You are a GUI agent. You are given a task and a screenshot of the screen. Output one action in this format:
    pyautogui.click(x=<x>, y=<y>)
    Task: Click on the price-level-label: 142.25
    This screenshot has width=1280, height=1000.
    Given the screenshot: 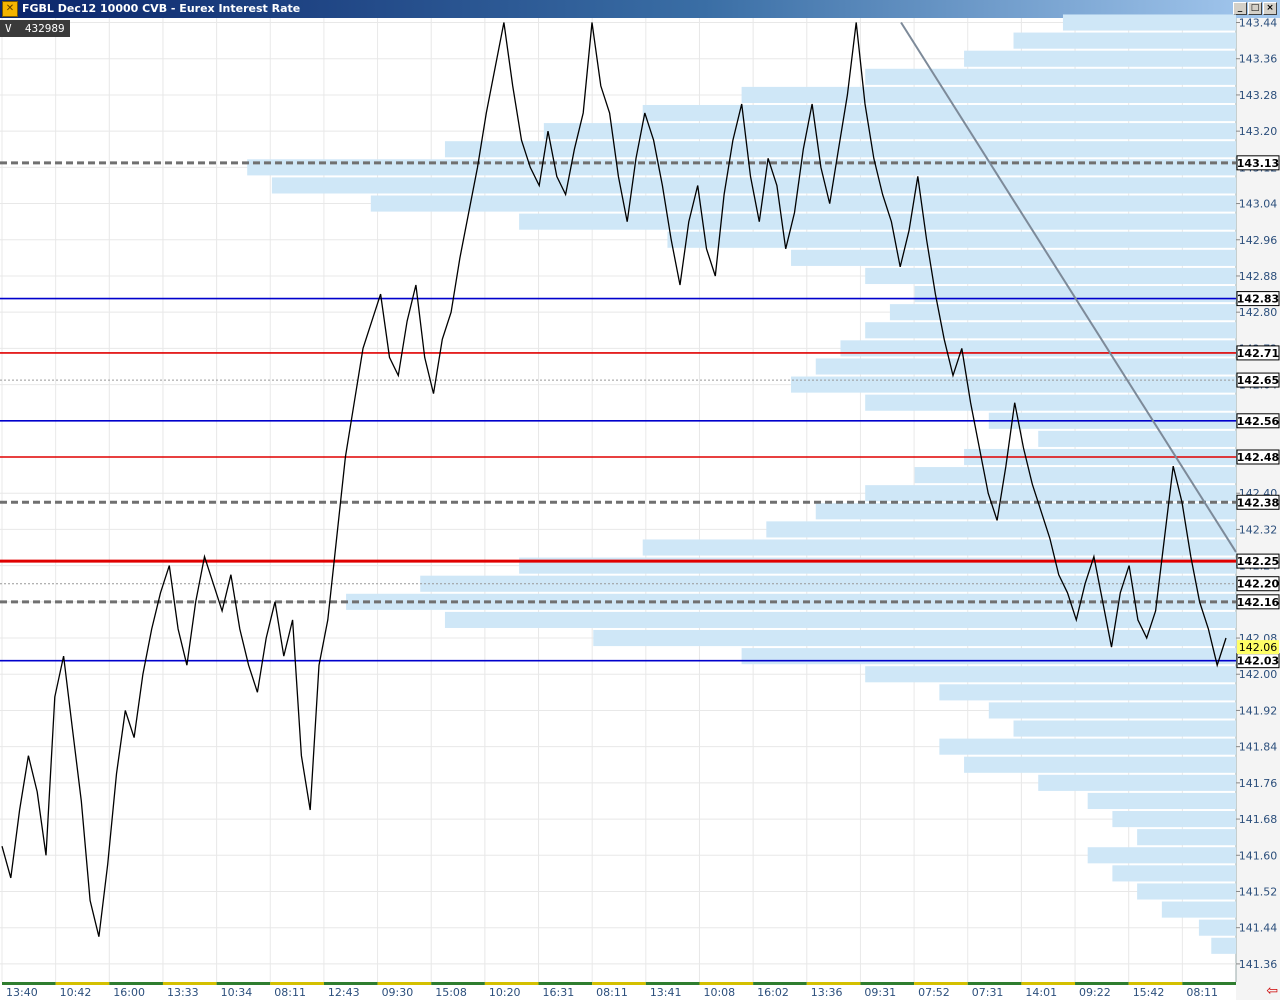 What is the action you would take?
    pyautogui.click(x=1258, y=561)
    